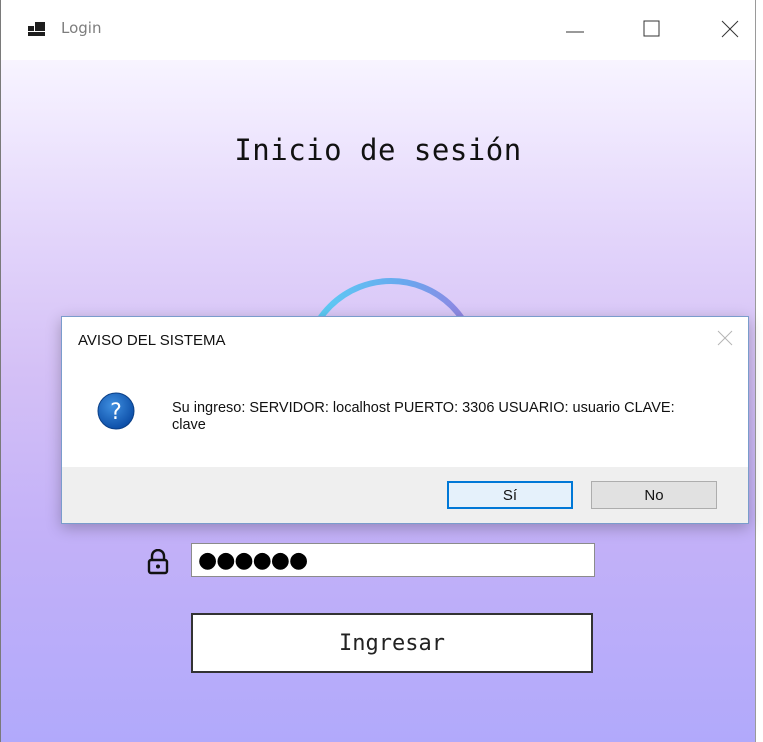  Describe the element at coordinates (378, 150) in the screenshot. I see `page-title: Inicio de sesión` at that location.